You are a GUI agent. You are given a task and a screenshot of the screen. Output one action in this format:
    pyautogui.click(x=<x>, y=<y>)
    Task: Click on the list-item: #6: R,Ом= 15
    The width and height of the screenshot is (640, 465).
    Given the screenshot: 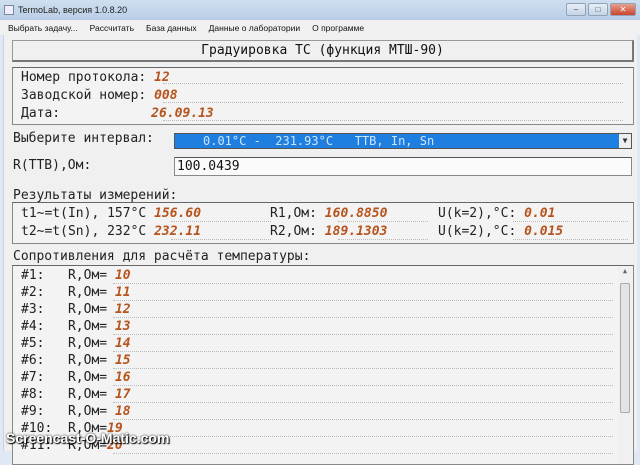 What is the action you would take?
    pyautogui.click(x=76, y=360)
    